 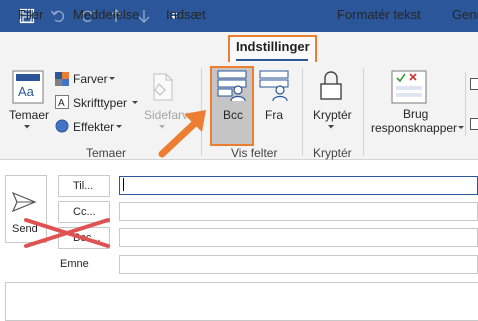 I want to click on tab-meddelelse: Meddelelse, so click(x=106, y=15).